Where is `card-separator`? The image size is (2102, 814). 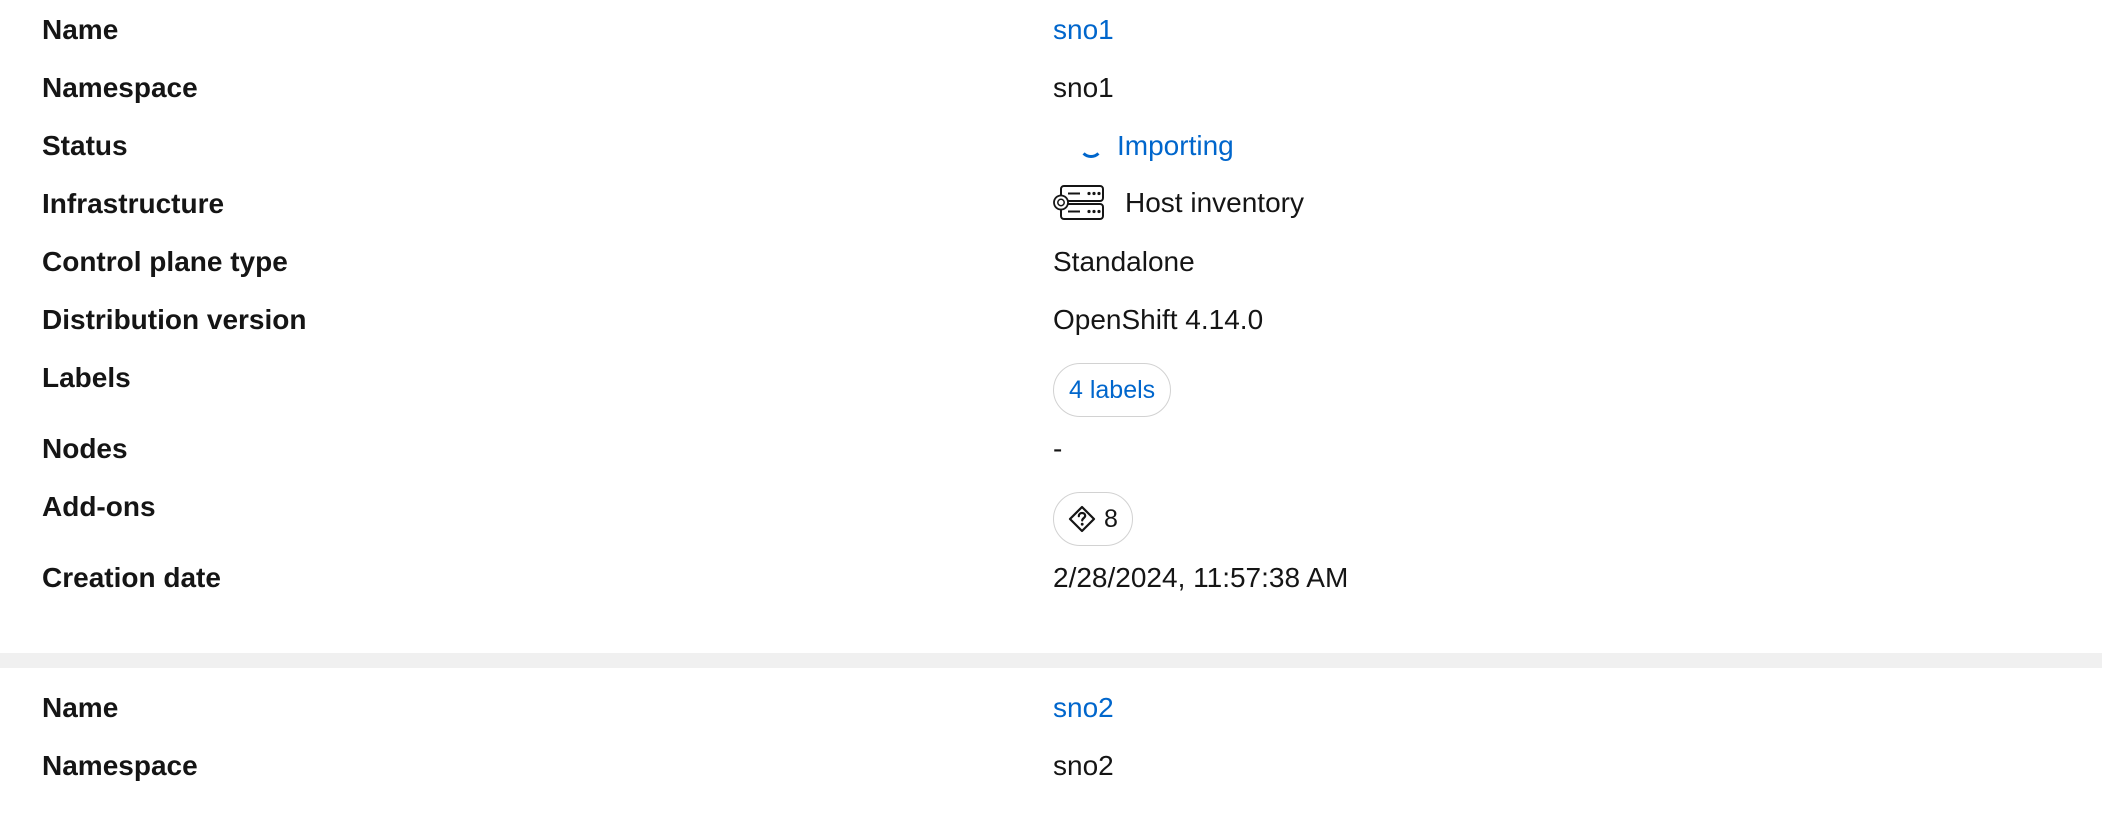 card-separator is located at coordinates (1051, 660).